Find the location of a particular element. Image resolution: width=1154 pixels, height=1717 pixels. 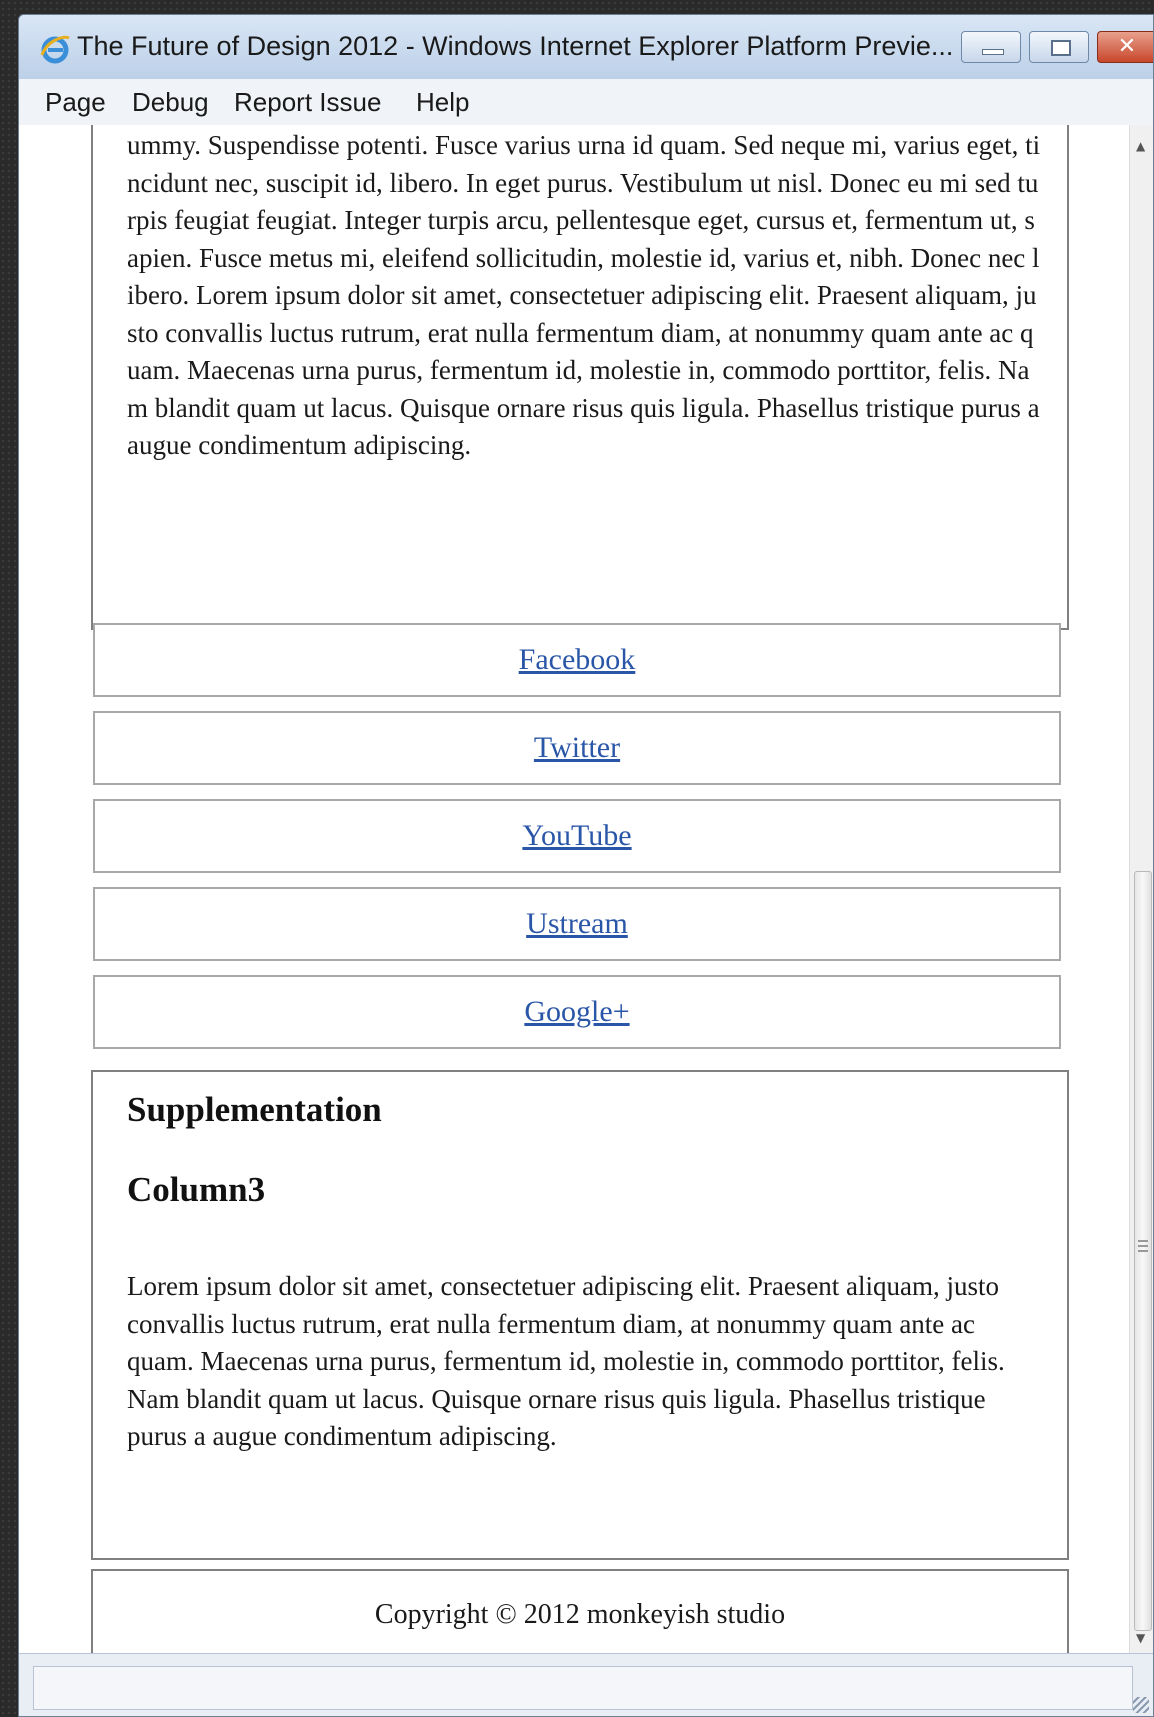

social-link-box: Ustream is located at coordinates (577, 924).